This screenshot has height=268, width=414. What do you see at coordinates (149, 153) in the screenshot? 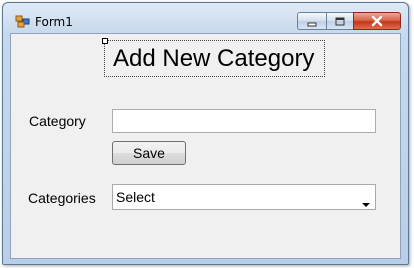
I see `save-button: Save` at bounding box center [149, 153].